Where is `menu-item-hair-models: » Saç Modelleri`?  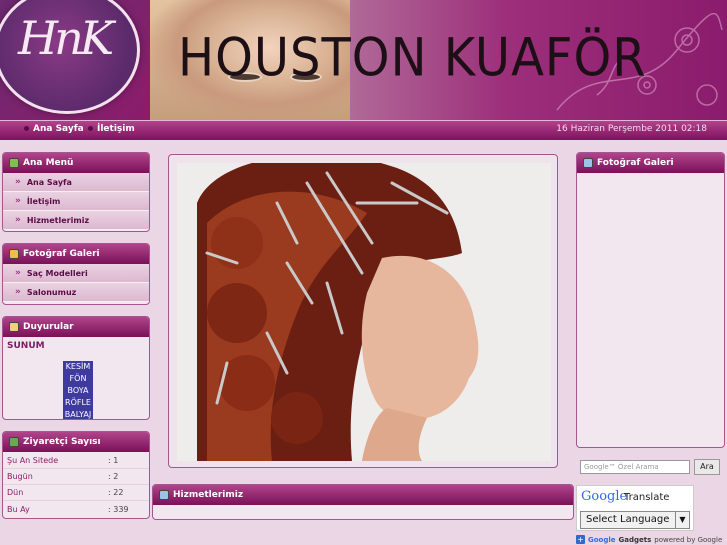 menu-item-hair-models: » Saç Modelleri is located at coordinates (76, 273).